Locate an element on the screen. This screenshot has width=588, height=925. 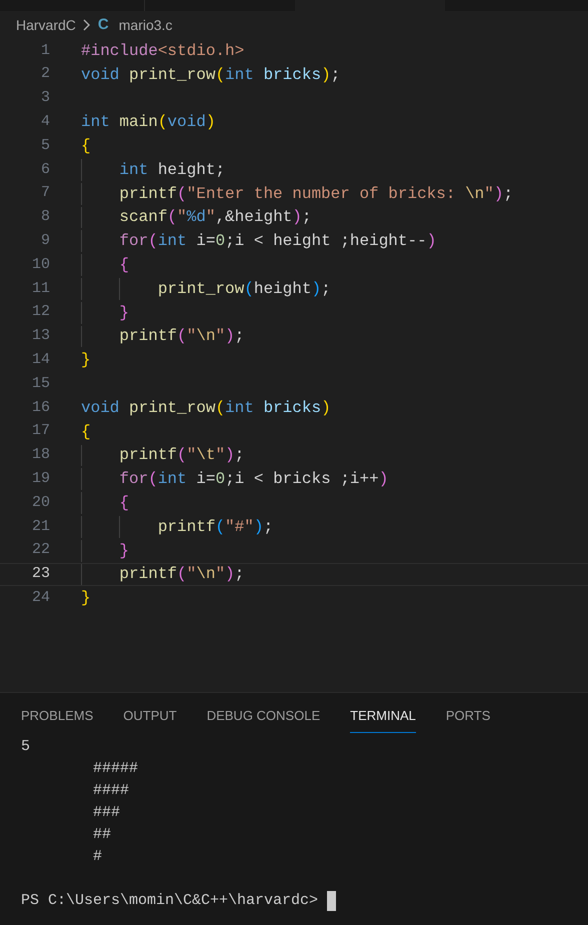
line-number: 1 is located at coordinates (45, 50).